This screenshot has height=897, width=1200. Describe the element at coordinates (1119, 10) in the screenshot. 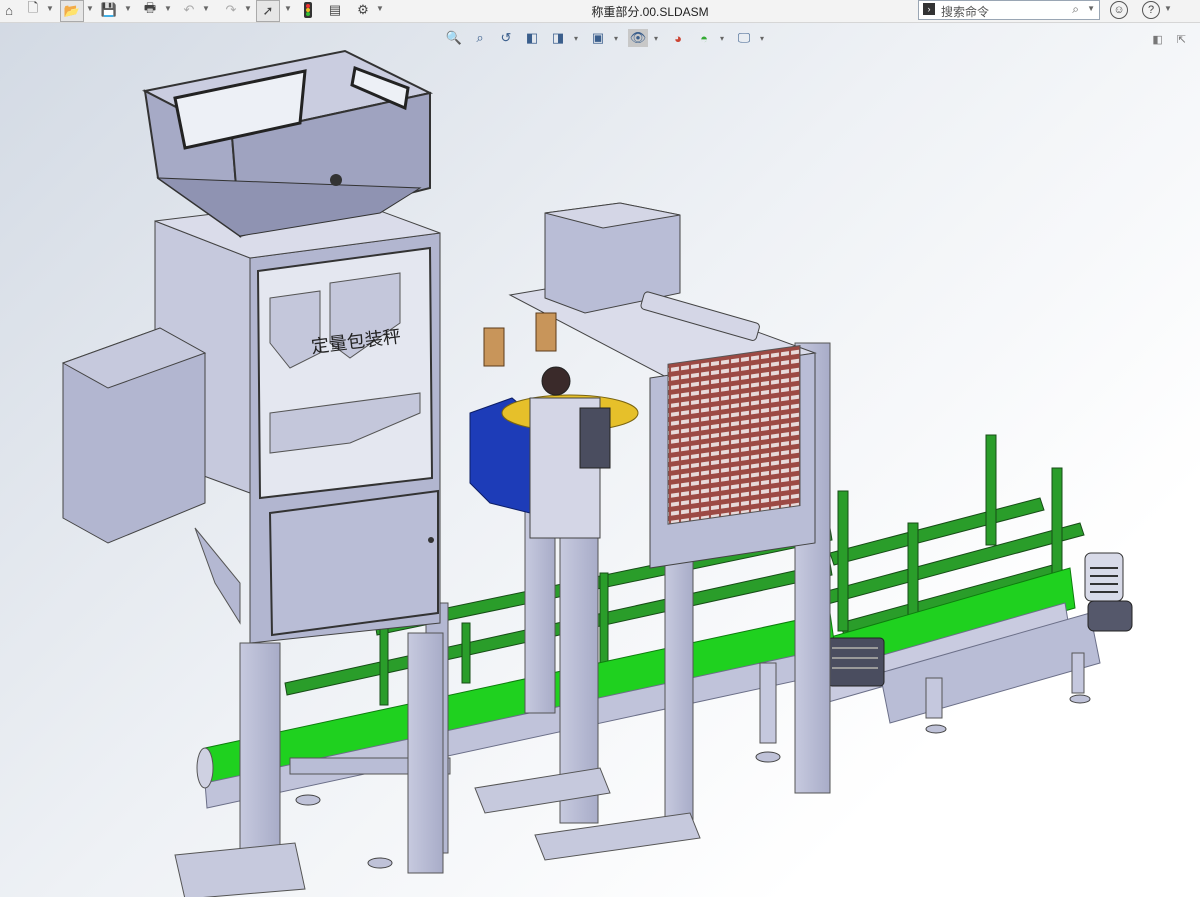

I see `user-account-icon: ☺` at that location.